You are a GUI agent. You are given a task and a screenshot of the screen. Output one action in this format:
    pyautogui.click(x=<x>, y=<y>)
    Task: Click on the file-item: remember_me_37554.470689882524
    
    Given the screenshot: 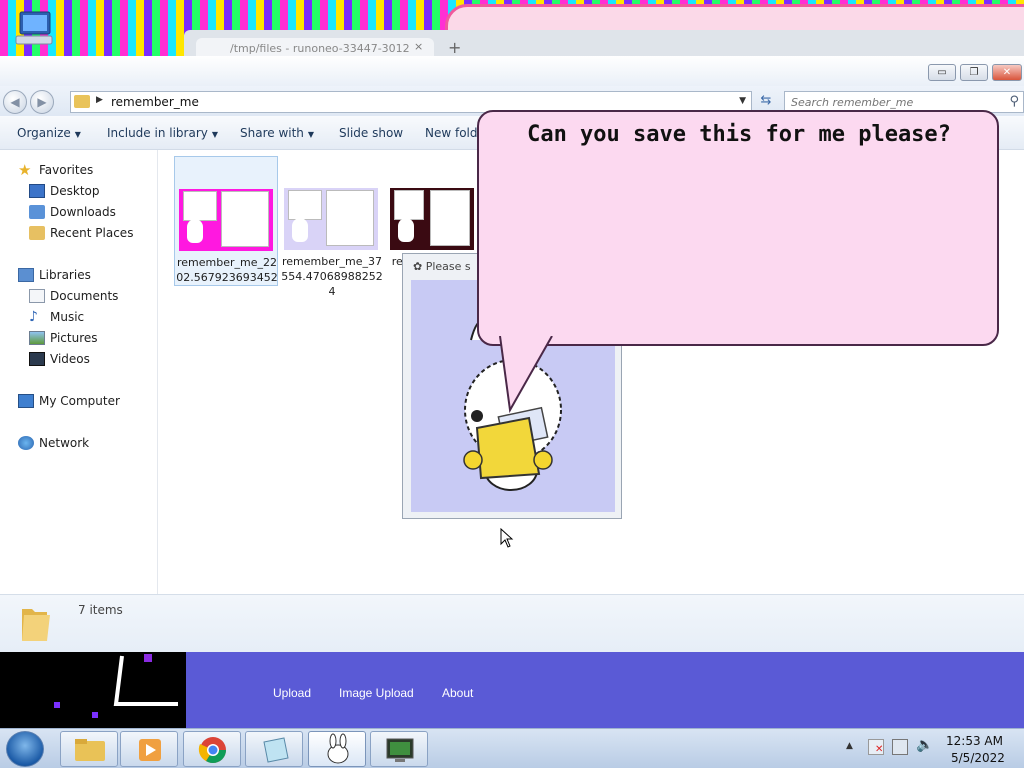 What is the action you would take?
    pyautogui.click(x=332, y=227)
    